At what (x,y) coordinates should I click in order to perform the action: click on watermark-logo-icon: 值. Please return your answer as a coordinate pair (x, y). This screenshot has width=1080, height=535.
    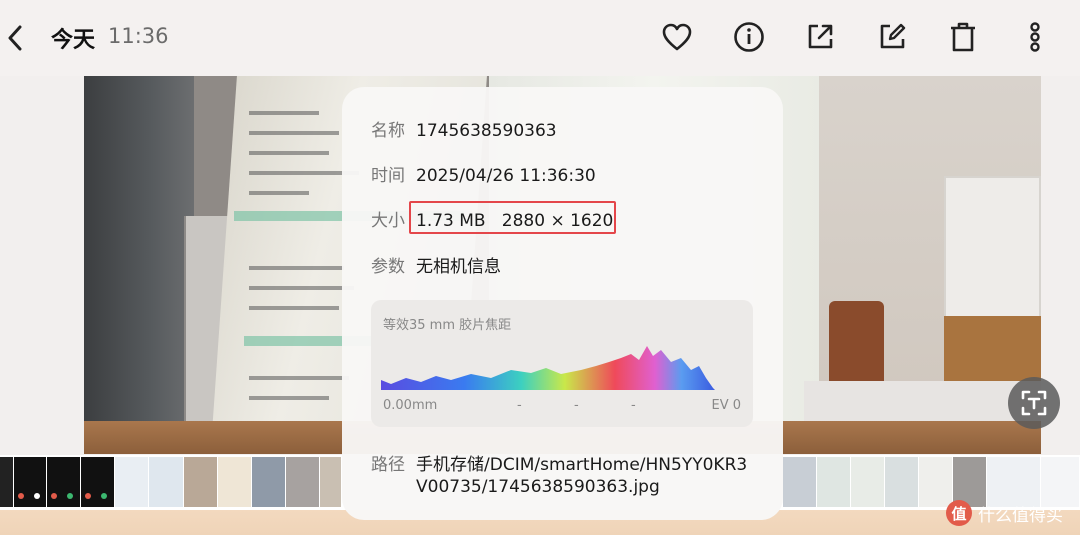
    Looking at the image, I should click on (959, 513).